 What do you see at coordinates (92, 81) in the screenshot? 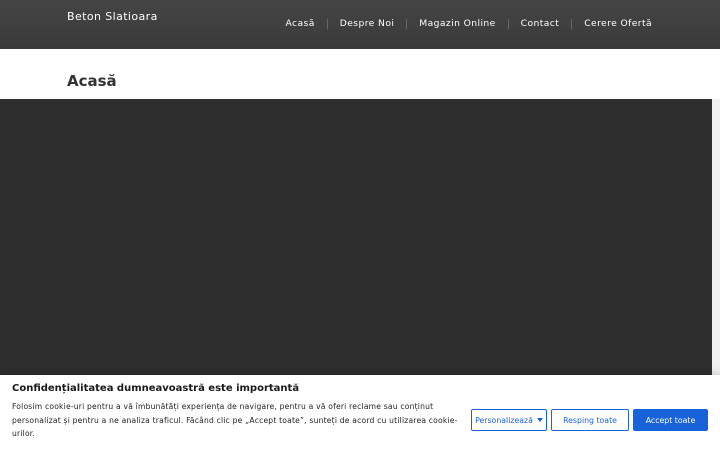
I see `page-title: Acasă` at bounding box center [92, 81].